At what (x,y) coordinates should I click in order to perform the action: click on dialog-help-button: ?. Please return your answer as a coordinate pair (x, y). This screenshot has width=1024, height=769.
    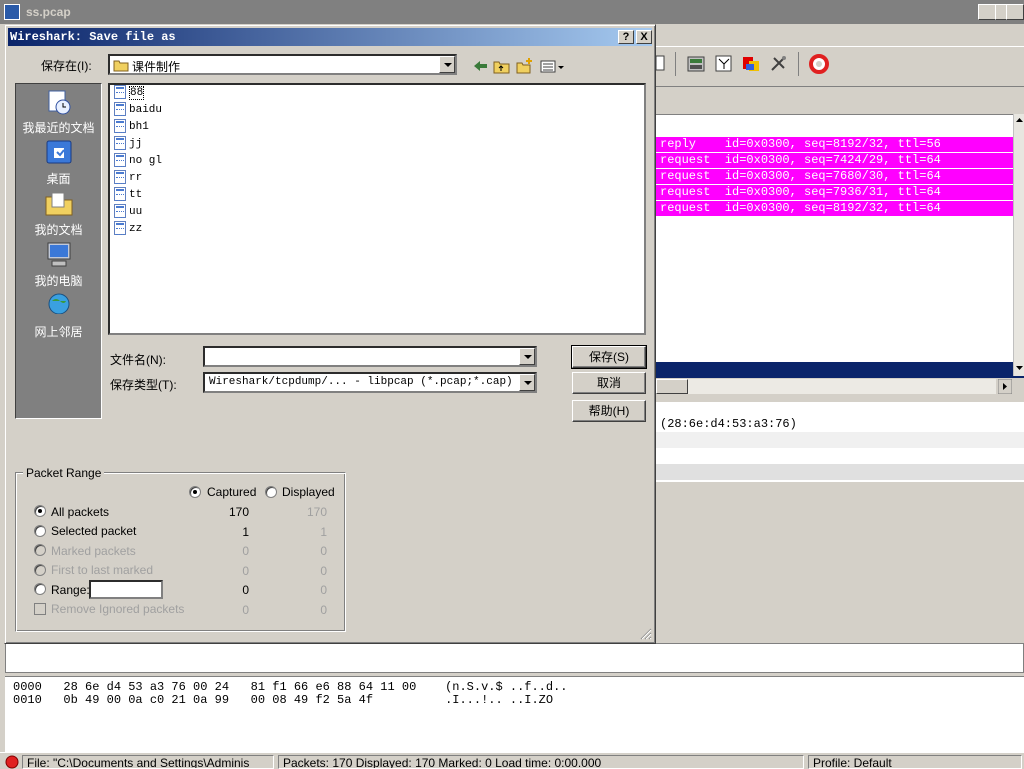
    Looking at the image, I should click on (626, 37).